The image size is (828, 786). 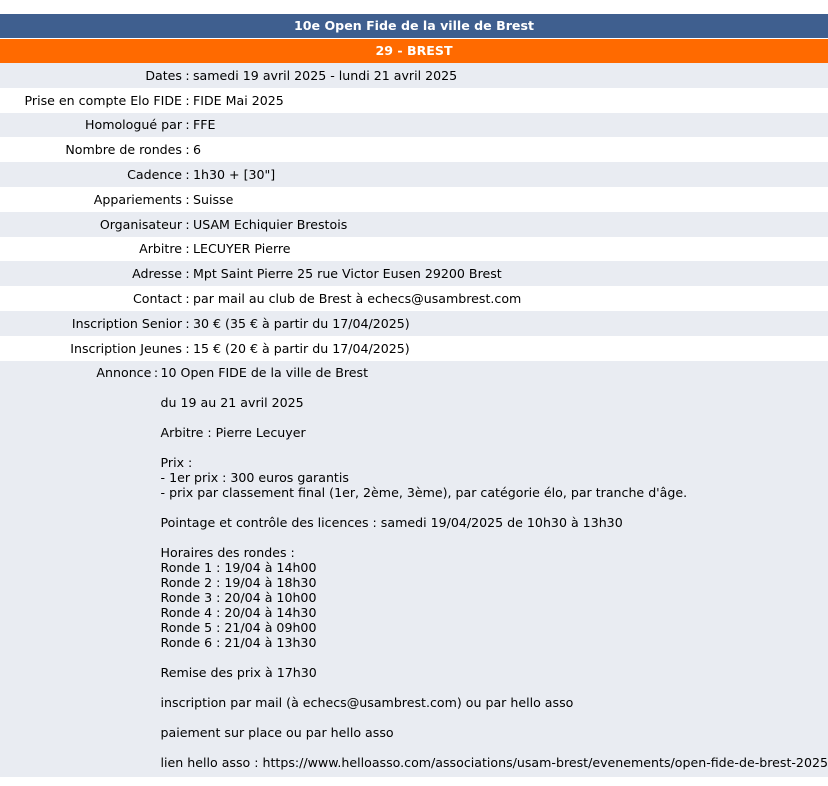 I want to click on detail-row: Arbitre: LECUYER Pierre, so click(x=414, y=249).